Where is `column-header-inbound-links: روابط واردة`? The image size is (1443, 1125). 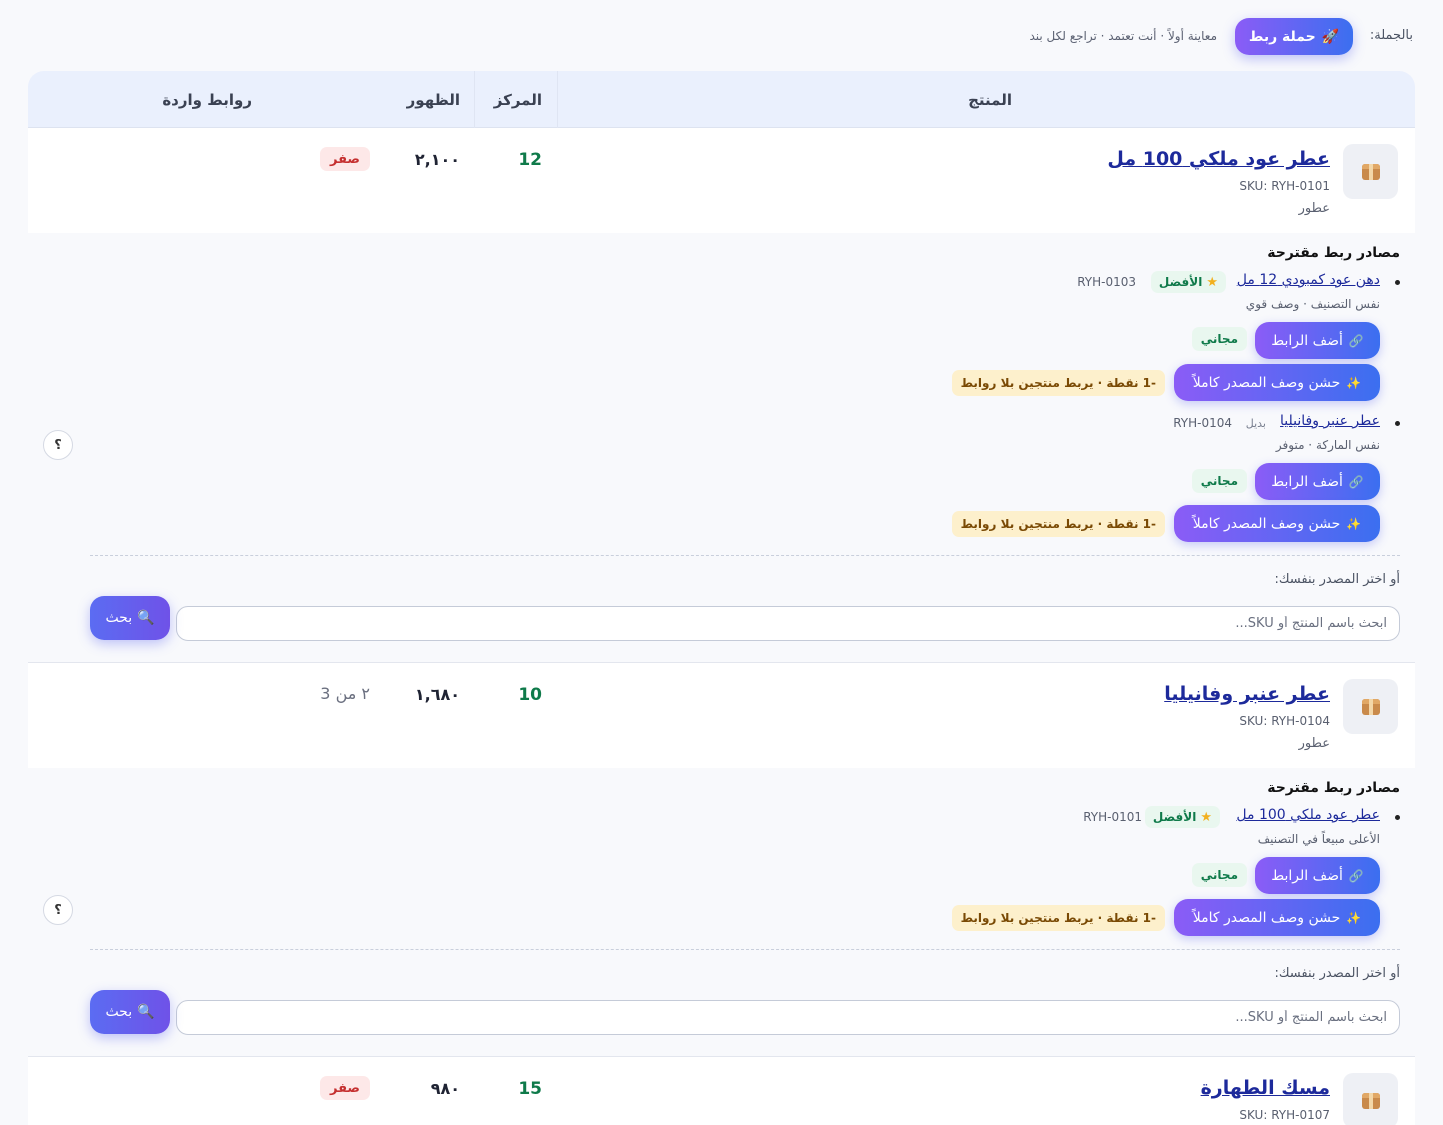
column-header-inbound-links: روابط واردة is located at coordinates (207, 100).